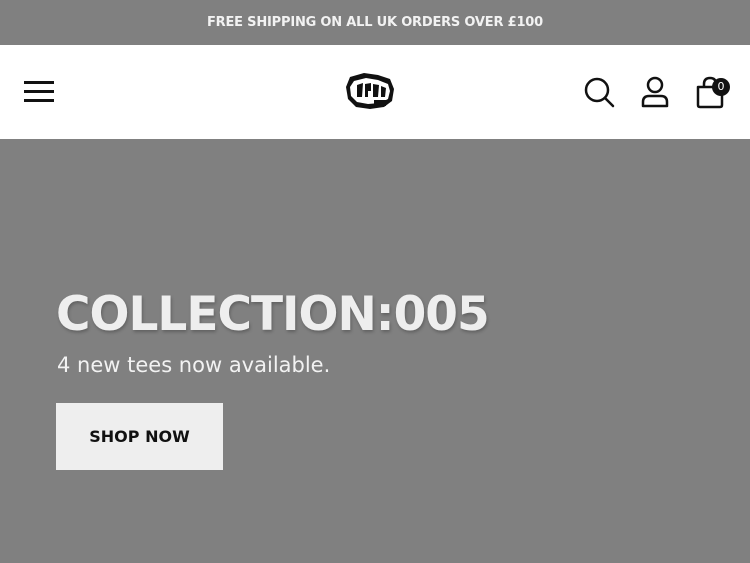  I want to click on user-icon, so click(656, 92).